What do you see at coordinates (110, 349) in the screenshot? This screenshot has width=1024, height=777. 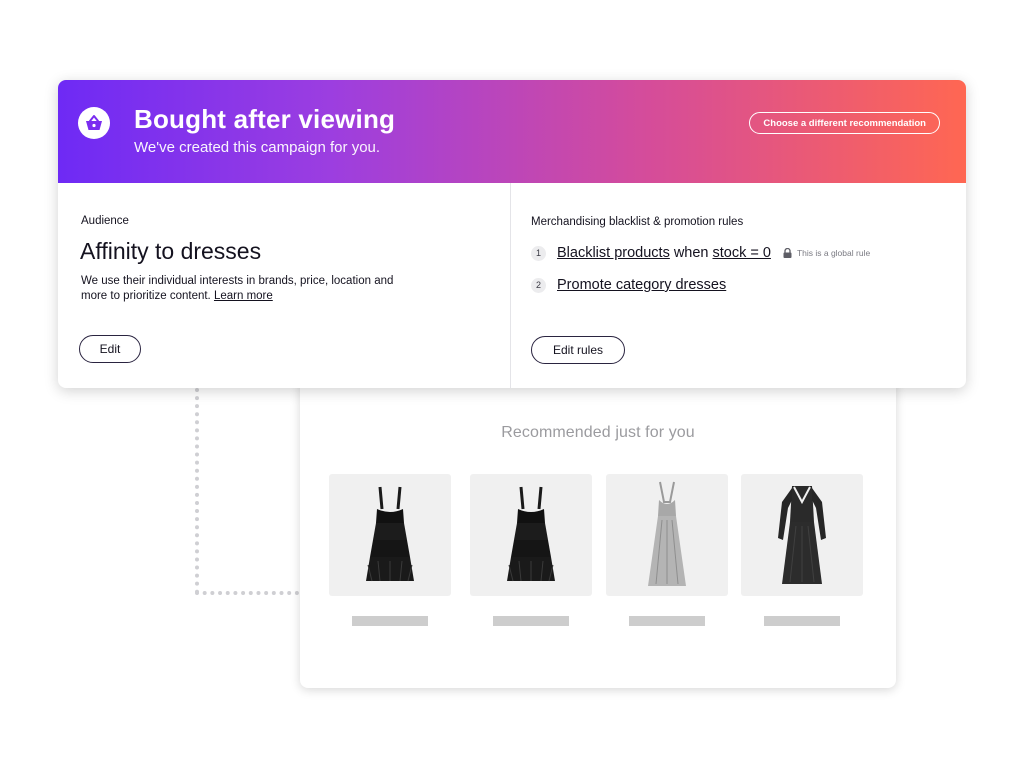 I see `edit-audience-button: Edit` at bounding box center [110, 349].